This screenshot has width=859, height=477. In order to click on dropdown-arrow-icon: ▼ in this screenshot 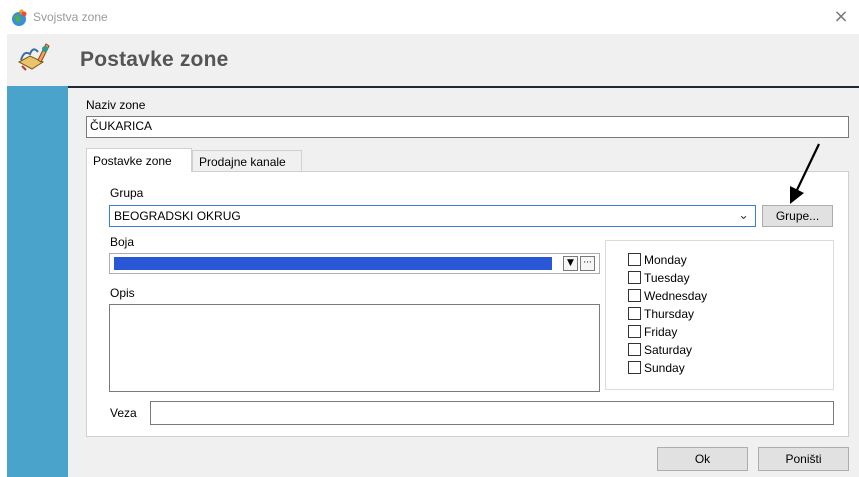, I will do `click(570, 263)`.